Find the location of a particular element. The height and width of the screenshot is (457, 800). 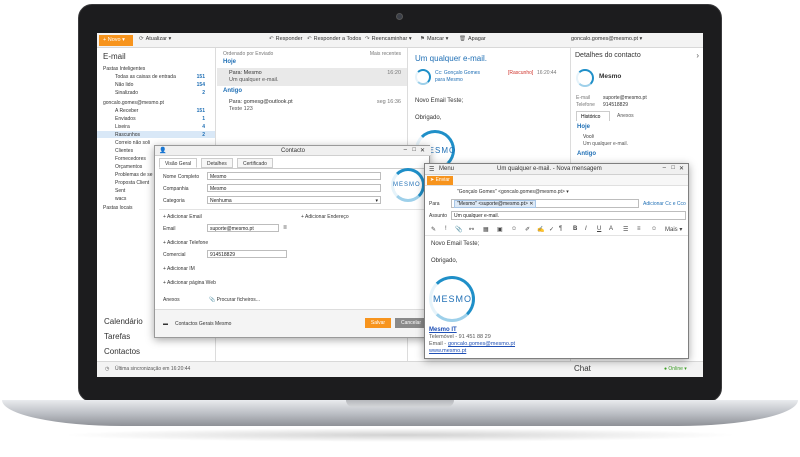

message-row: Para: Mesmo Um qualquer e-mail. 16:20 is located at coordinates (312, 77).